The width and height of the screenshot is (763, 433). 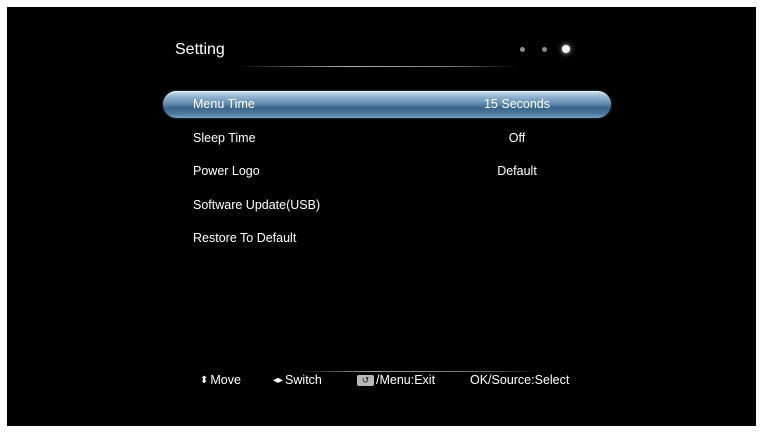 What do you see at coordinates (365, 380) in the screenshot?
I see `back-key-icon: ↺` at bounding box center [365, 380].